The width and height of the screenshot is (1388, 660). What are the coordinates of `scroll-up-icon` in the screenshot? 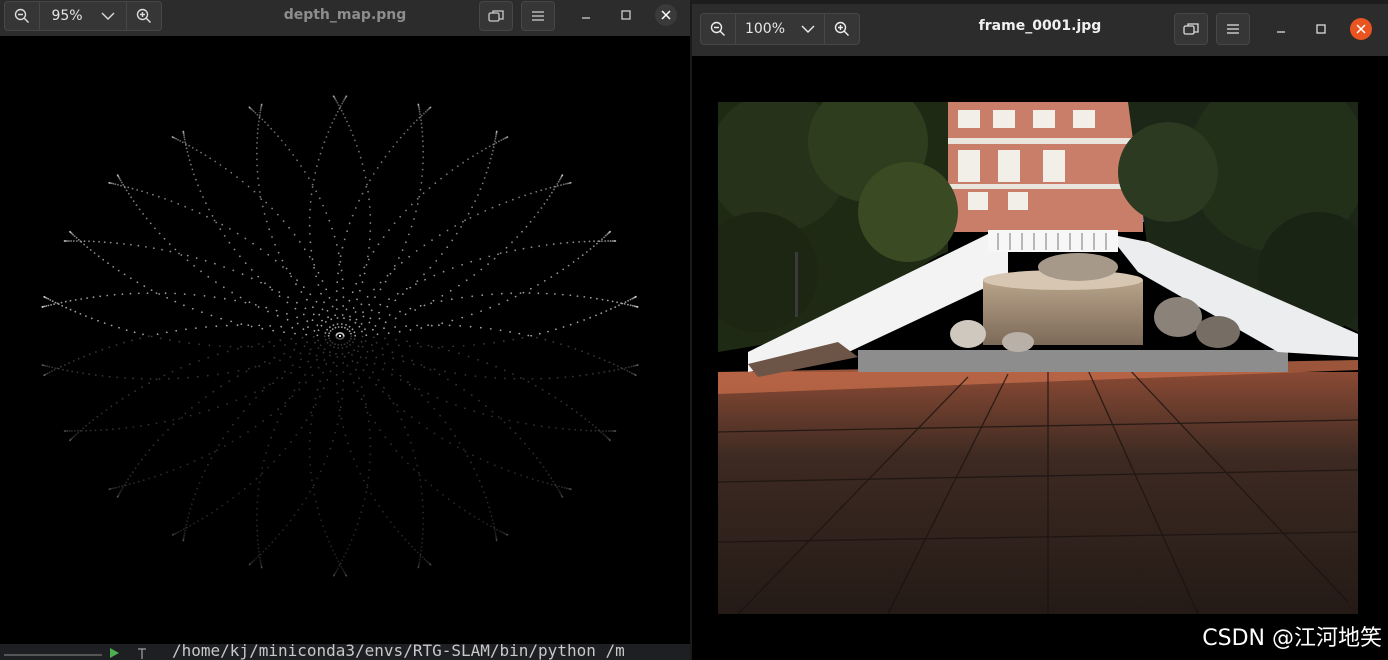 It's located at (142, 653).